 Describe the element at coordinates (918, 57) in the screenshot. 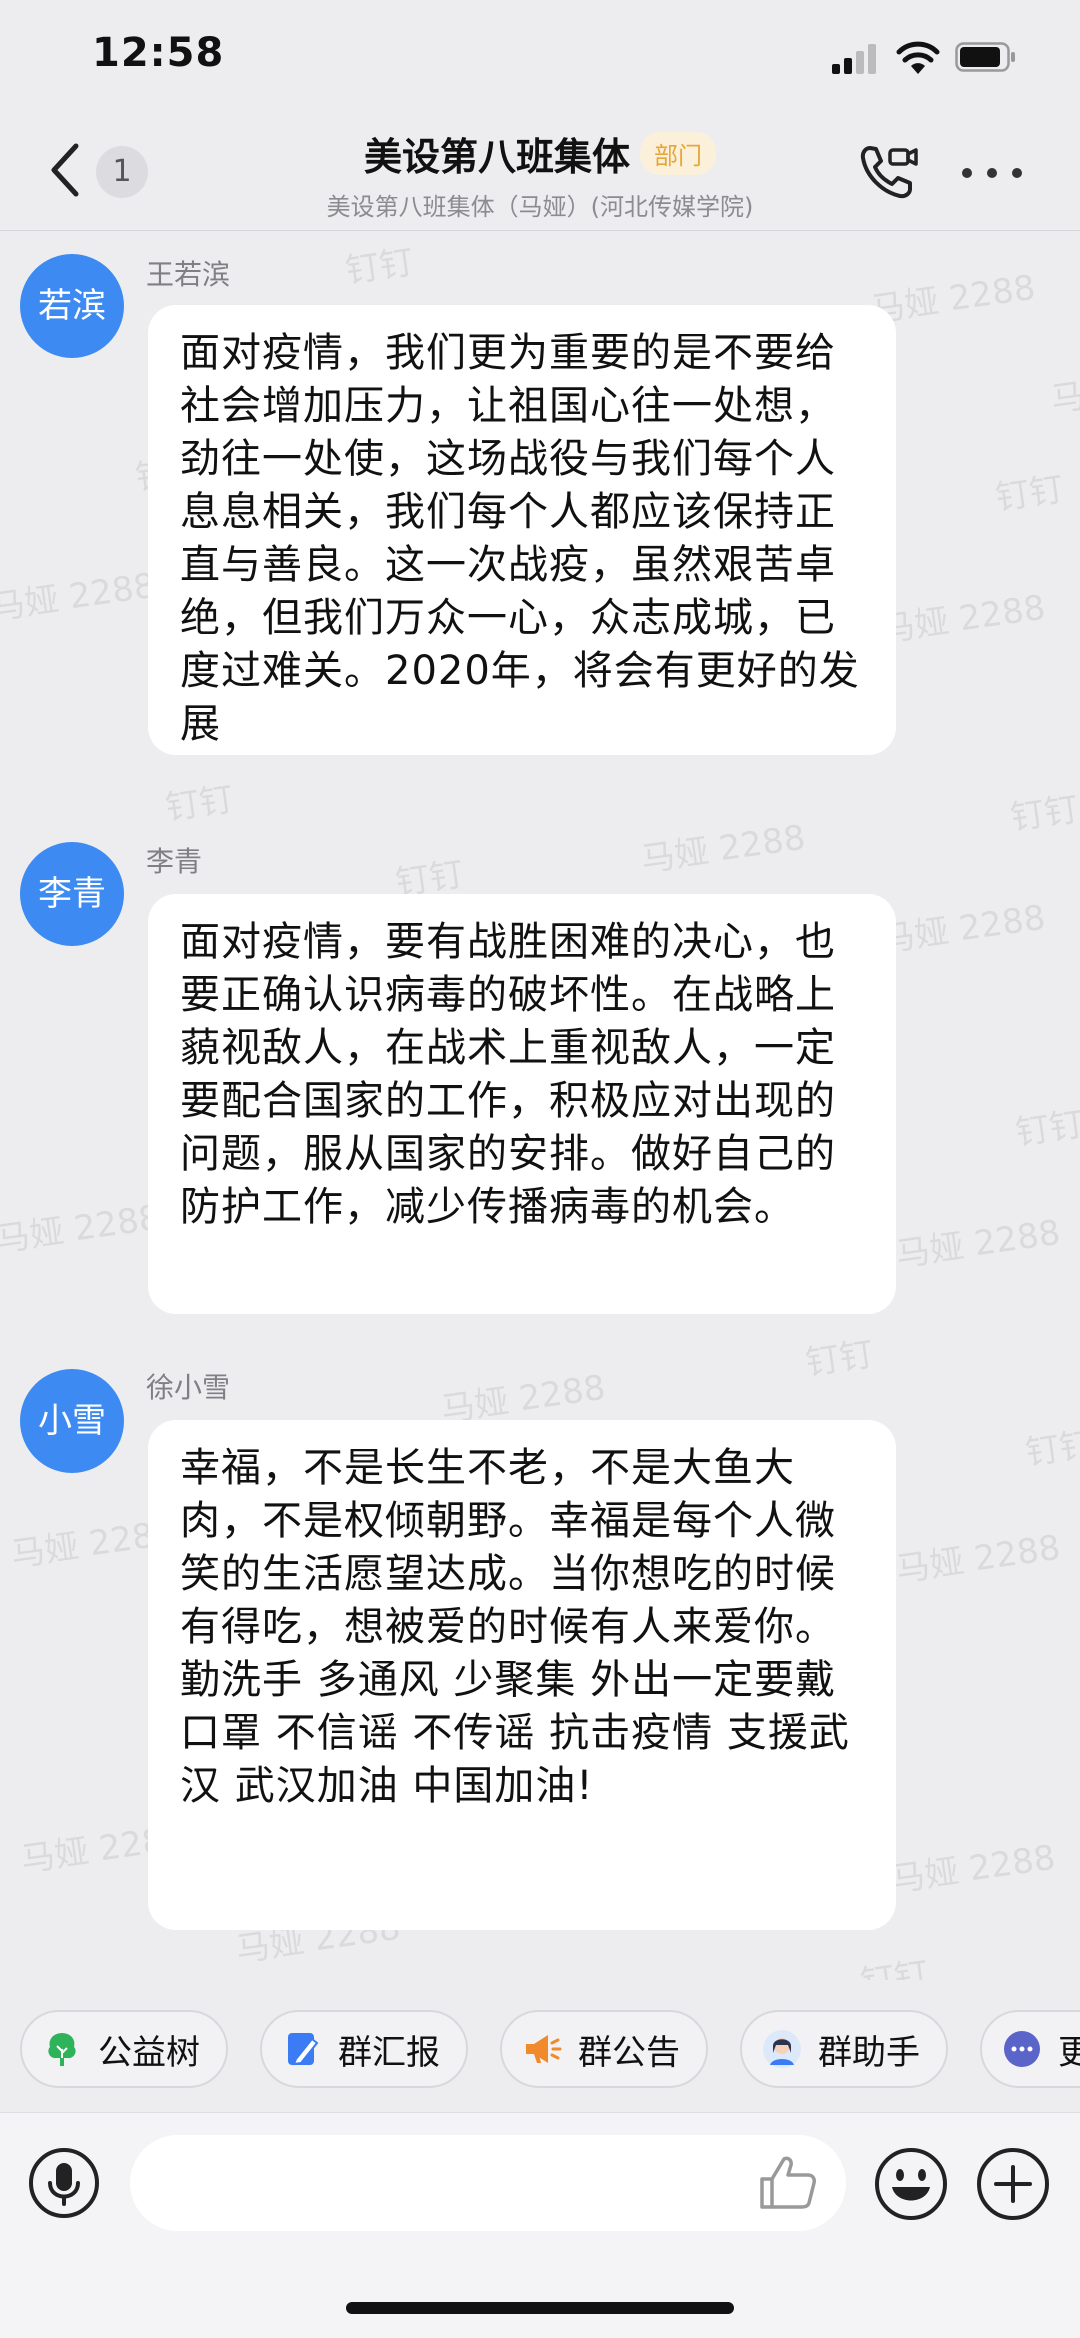

I see `wifi-icon` at that location.